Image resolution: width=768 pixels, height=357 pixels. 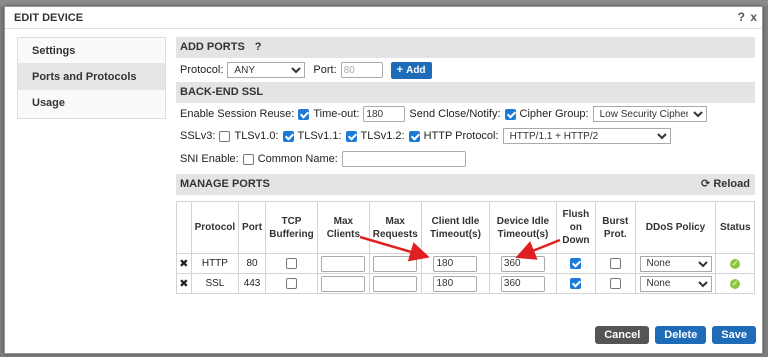 What do you see at coordinates (225, 184) in the screenshot?
I see `manage-ports-heading: MANAGE PORTS` at bounding box center [225, 184].